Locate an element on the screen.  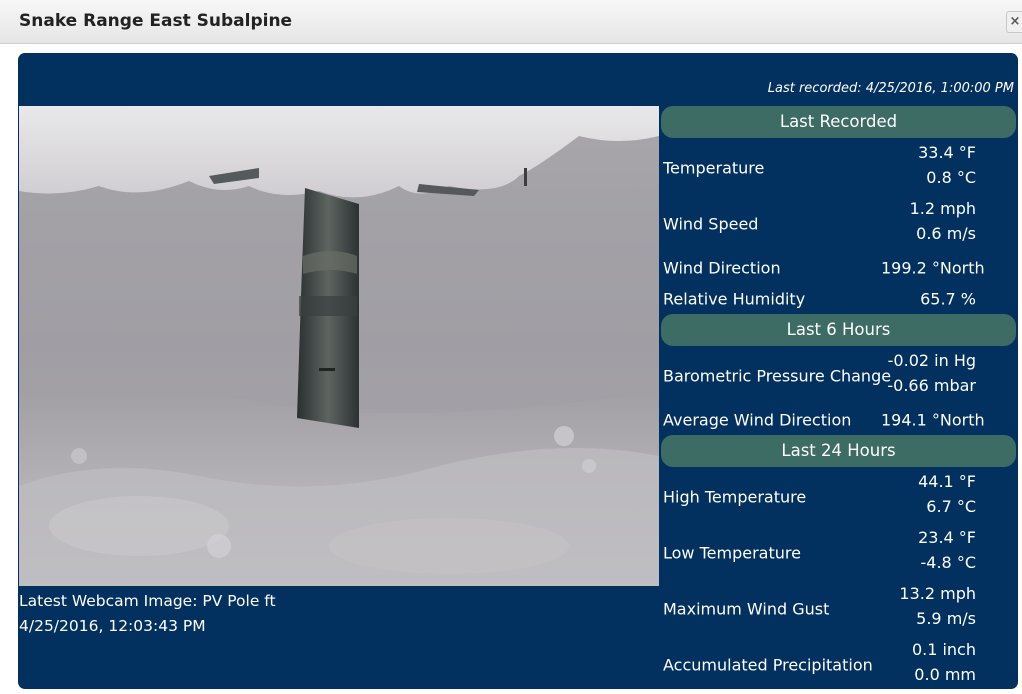
close-icon: × is located at coordinates (1015, 21).